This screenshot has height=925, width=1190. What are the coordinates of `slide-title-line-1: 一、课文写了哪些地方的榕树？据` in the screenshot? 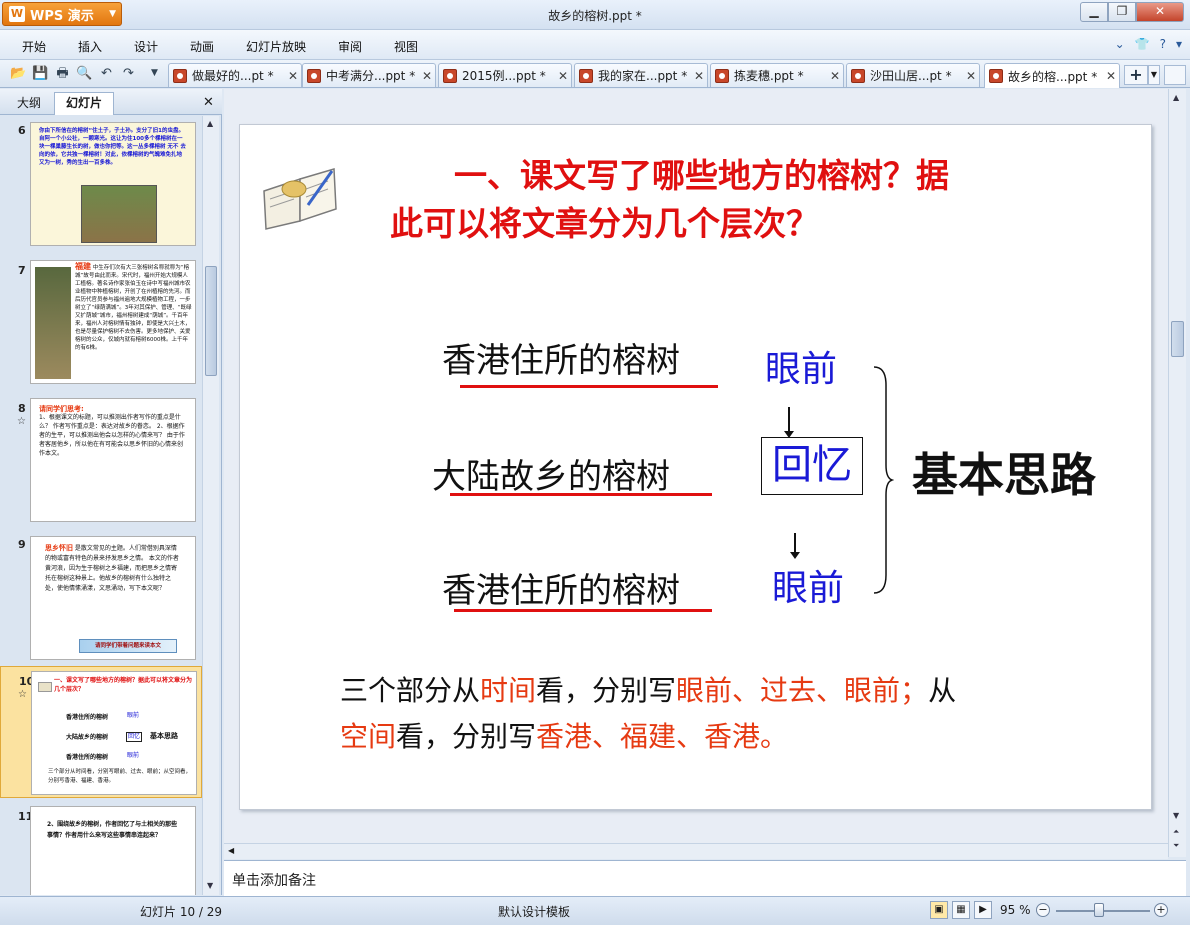 It's located at (701, 175).